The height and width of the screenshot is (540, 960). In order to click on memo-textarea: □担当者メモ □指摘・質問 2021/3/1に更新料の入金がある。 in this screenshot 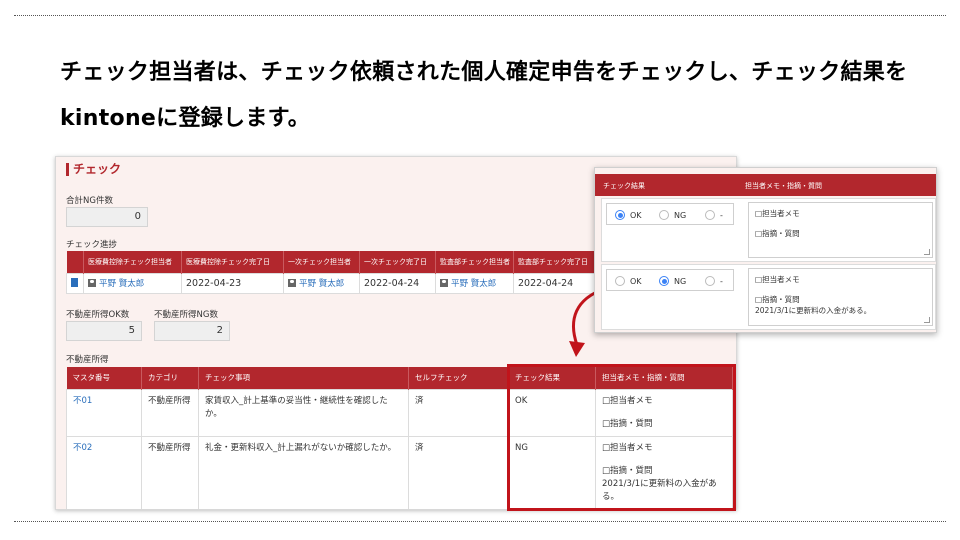, I will do `click(840, 297)`.